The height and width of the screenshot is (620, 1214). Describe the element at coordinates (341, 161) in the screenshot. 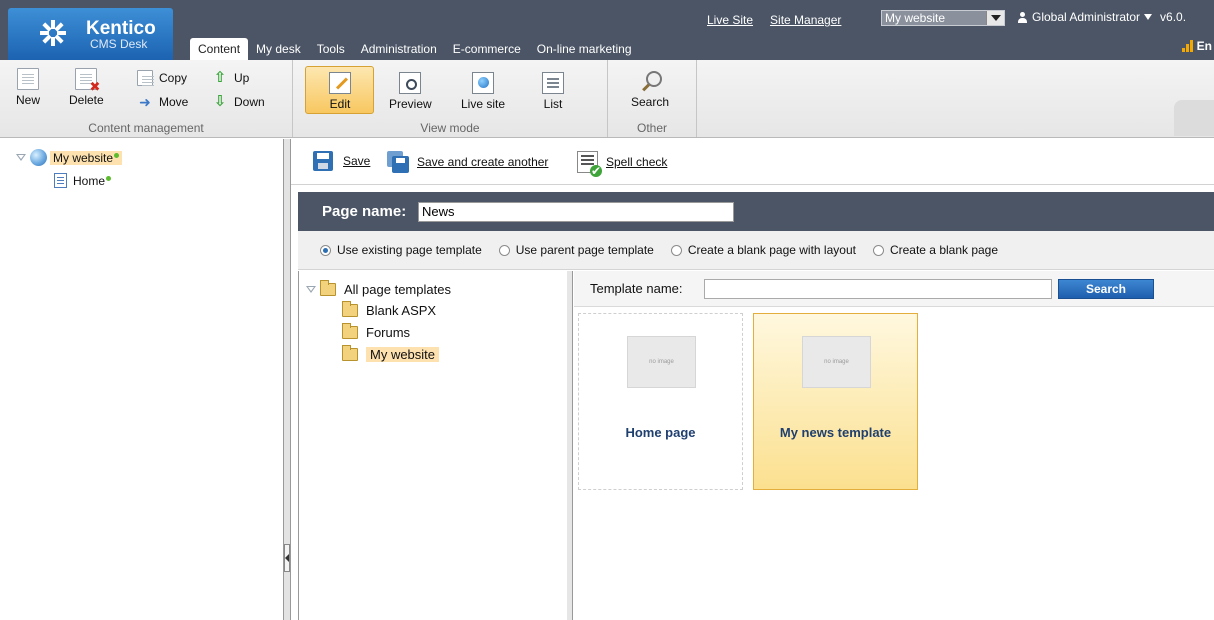

I see `save-button: Save` at that location.